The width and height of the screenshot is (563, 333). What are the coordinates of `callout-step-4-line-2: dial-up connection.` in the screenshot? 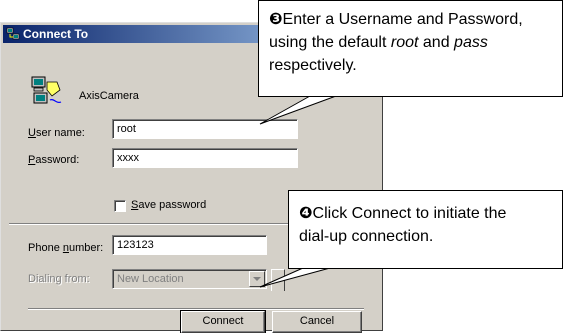 It's located at (366, 236).